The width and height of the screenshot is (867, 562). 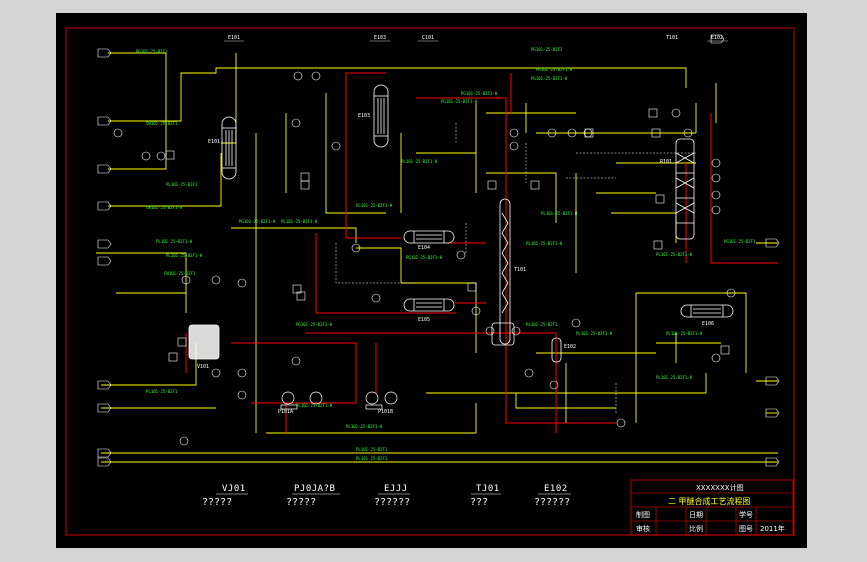 What do you see at coordinates (392, 502) in the screenshot?
I see `legend-desc-3: ??????` at bounding box center [392, 502].